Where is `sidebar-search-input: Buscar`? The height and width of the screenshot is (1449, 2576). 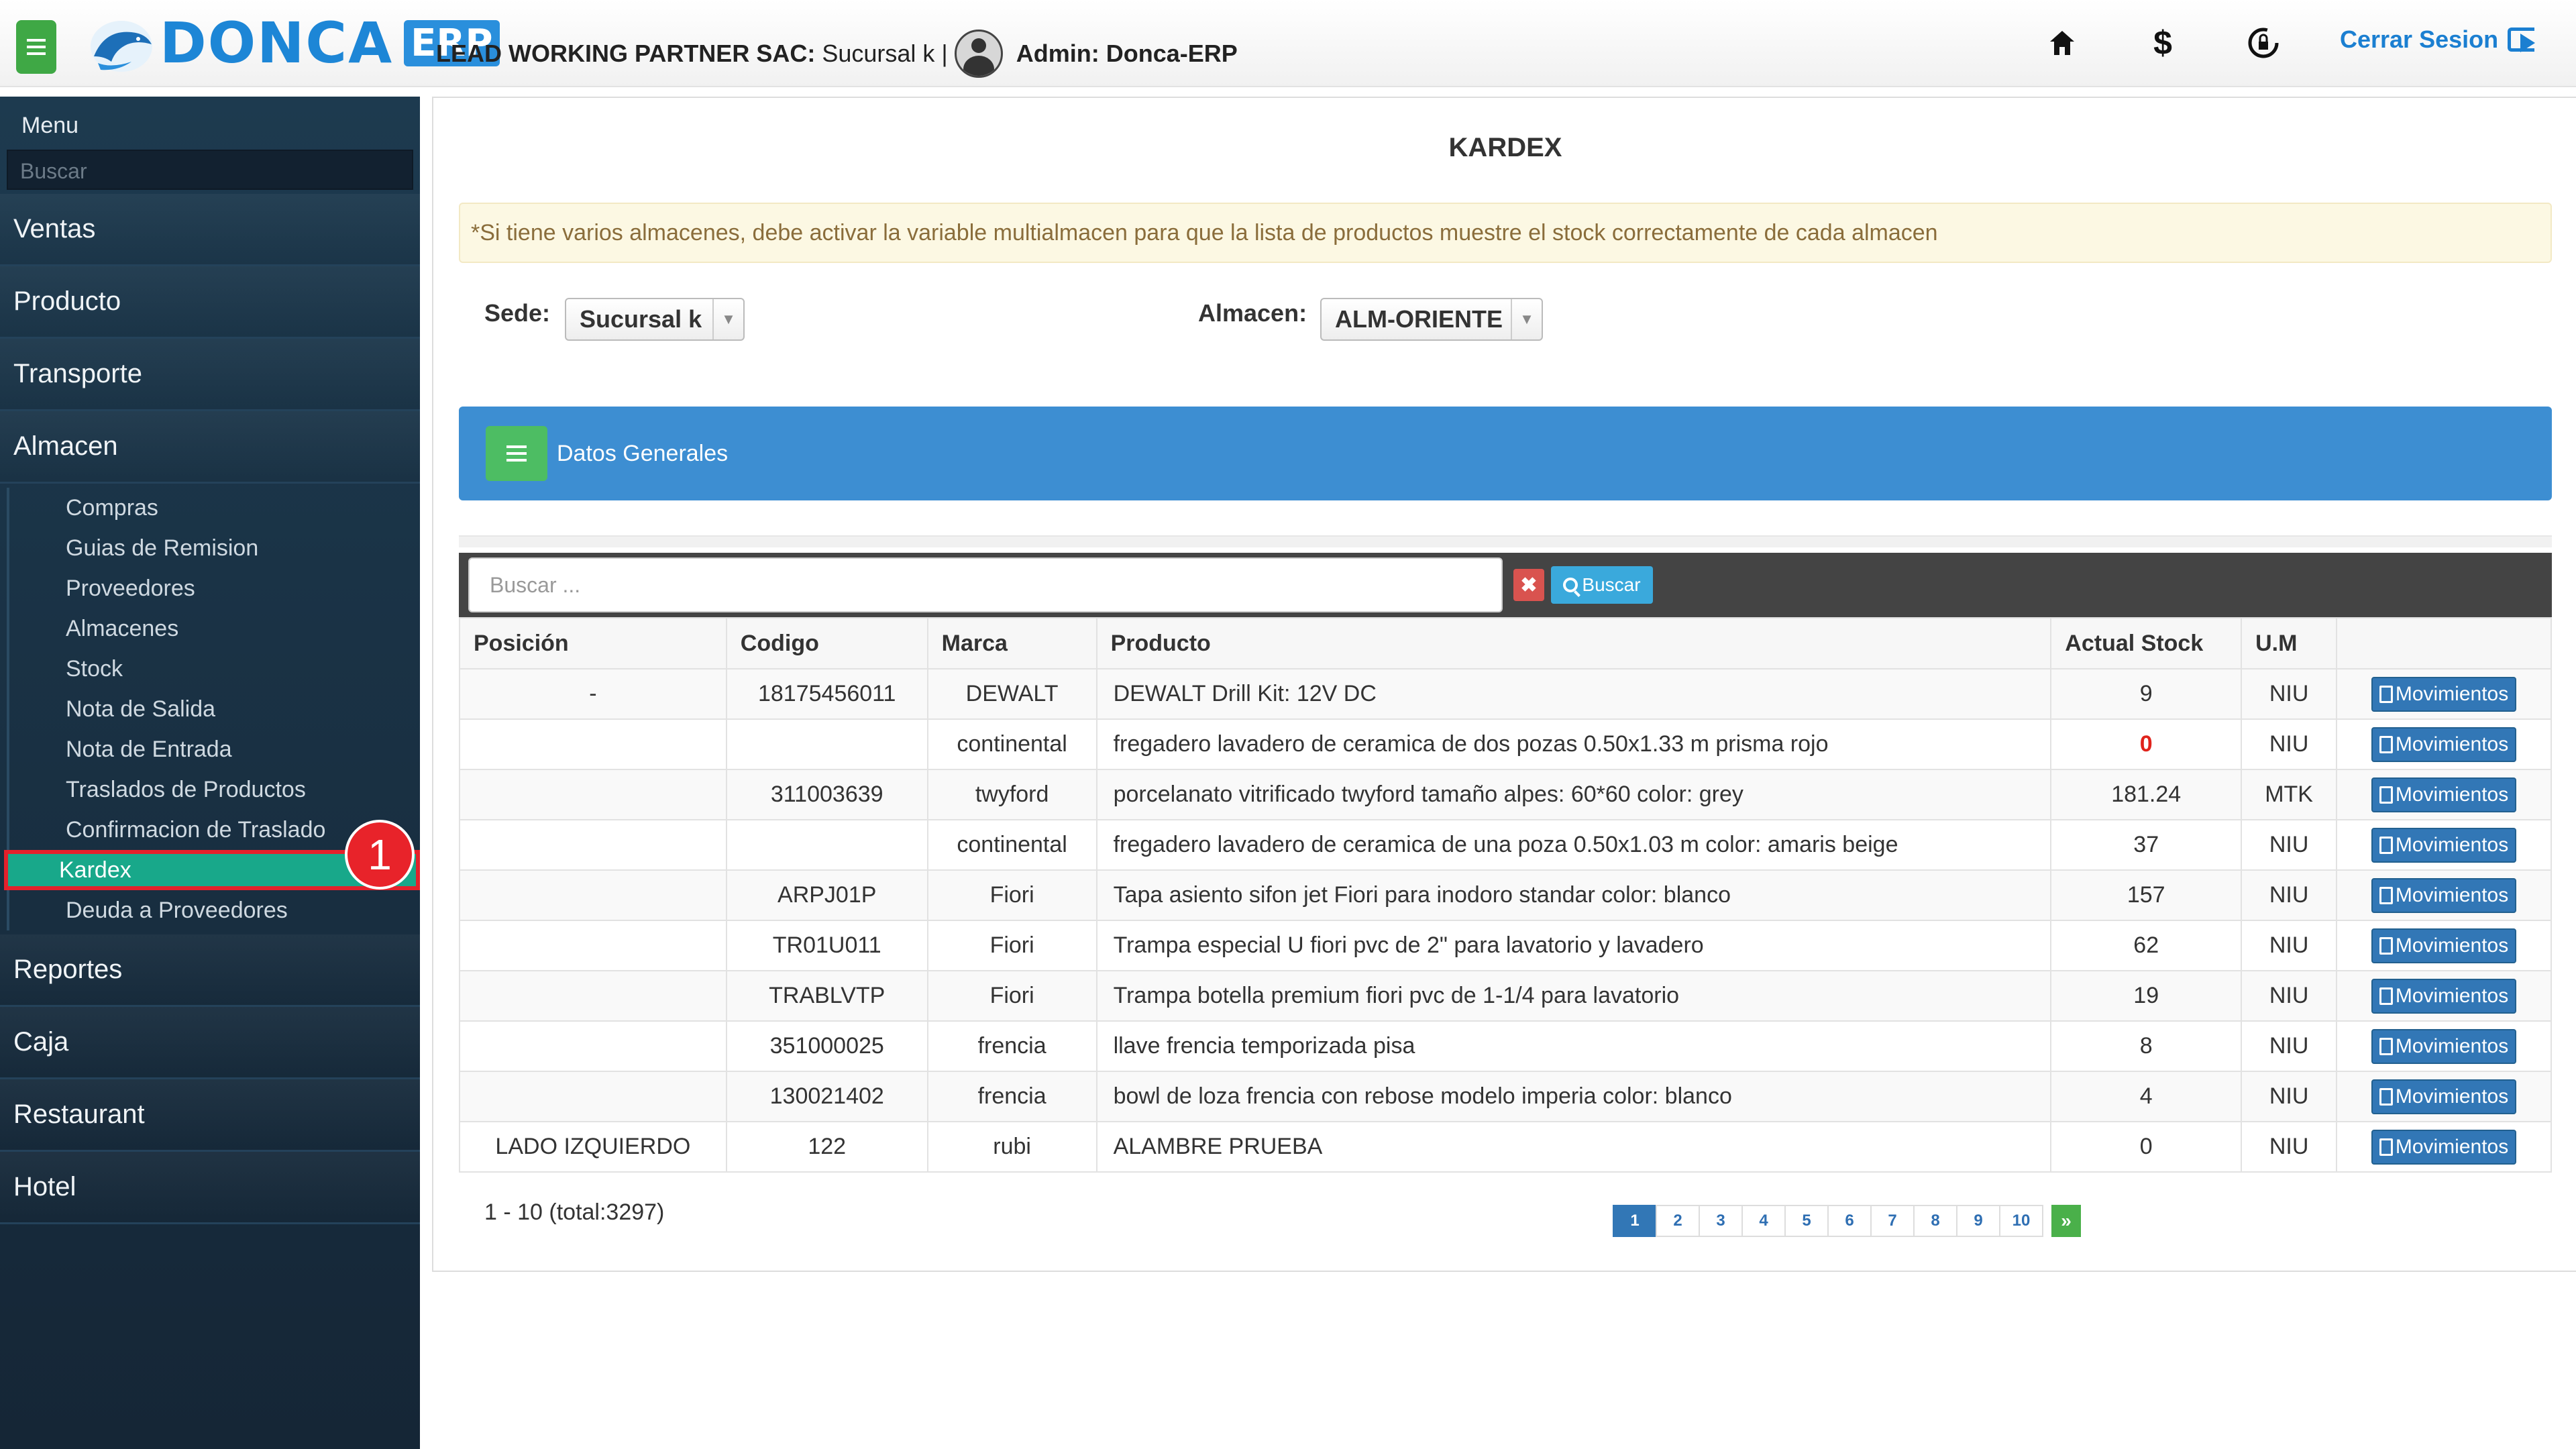 sidebar-search-input: Buscar is located at coordinates (210, 170).